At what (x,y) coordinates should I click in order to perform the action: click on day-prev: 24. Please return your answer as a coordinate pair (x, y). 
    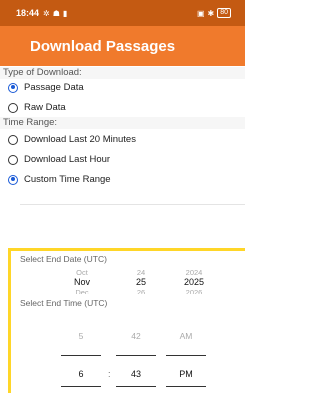
    Looking at the image, I should click on (141, 272).